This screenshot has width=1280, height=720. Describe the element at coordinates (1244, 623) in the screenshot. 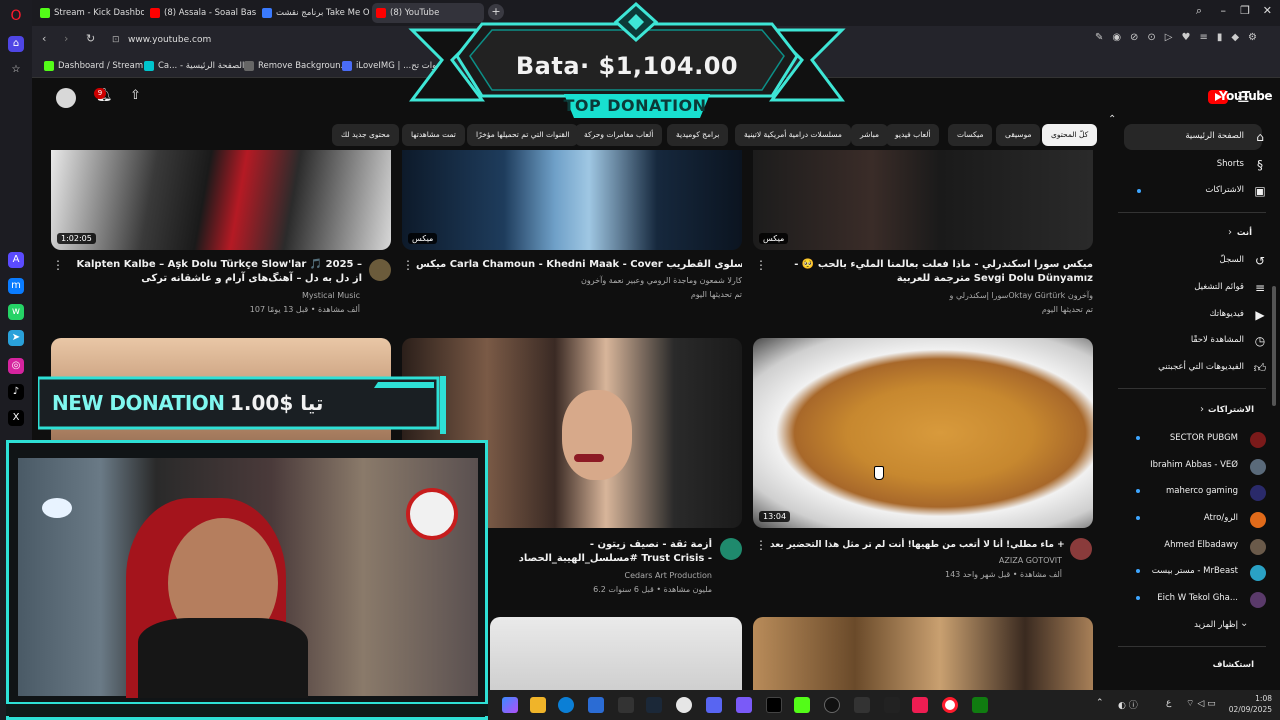

I see `chevron-down-icon: ⌄` at that location.